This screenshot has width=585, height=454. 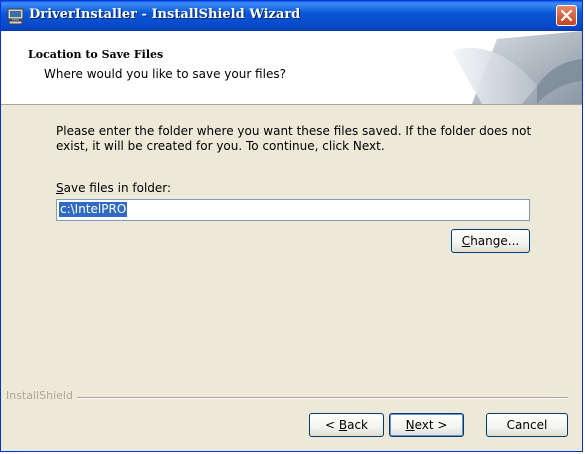 I want to click on save-folder-label-accel: S, so click(x=60, y=188).